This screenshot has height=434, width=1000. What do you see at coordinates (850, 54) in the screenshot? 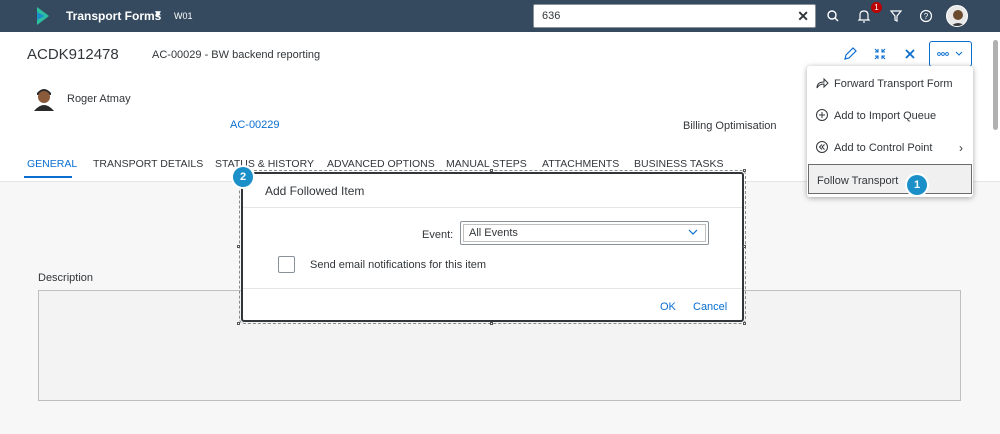
I see `edit-pencil-icon` at bounding box center [850, 54].